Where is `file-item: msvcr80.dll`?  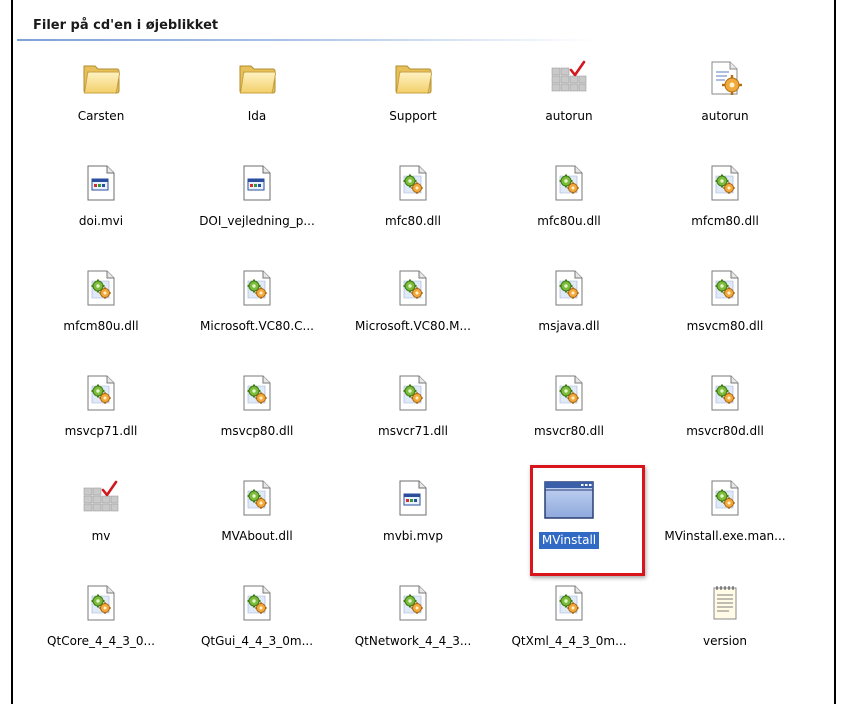 file-item: msvcr80.dll is located at coordinates (569, 425).